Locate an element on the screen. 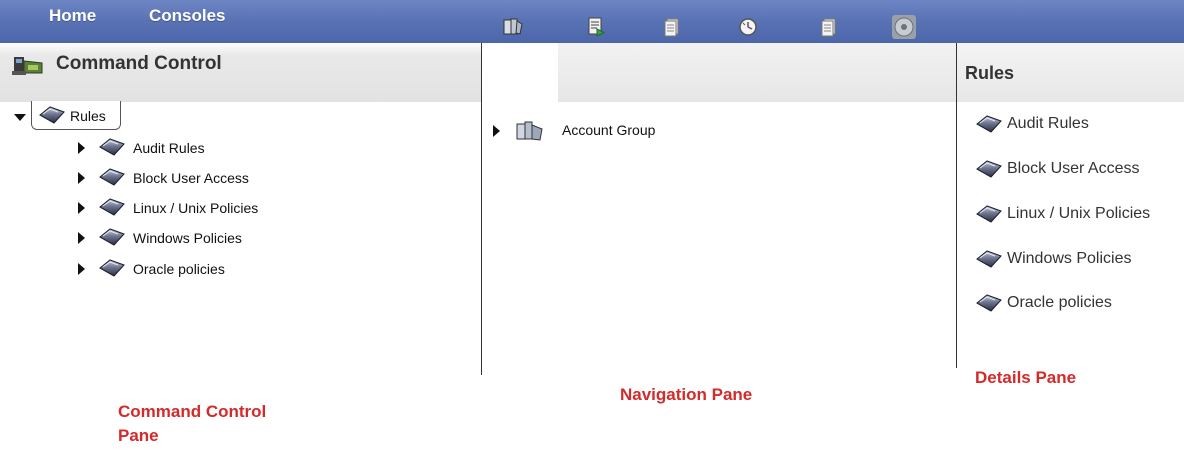 This screenshot has height=451, width=1184. list-tab-icon is located at coordinates (829, 27).